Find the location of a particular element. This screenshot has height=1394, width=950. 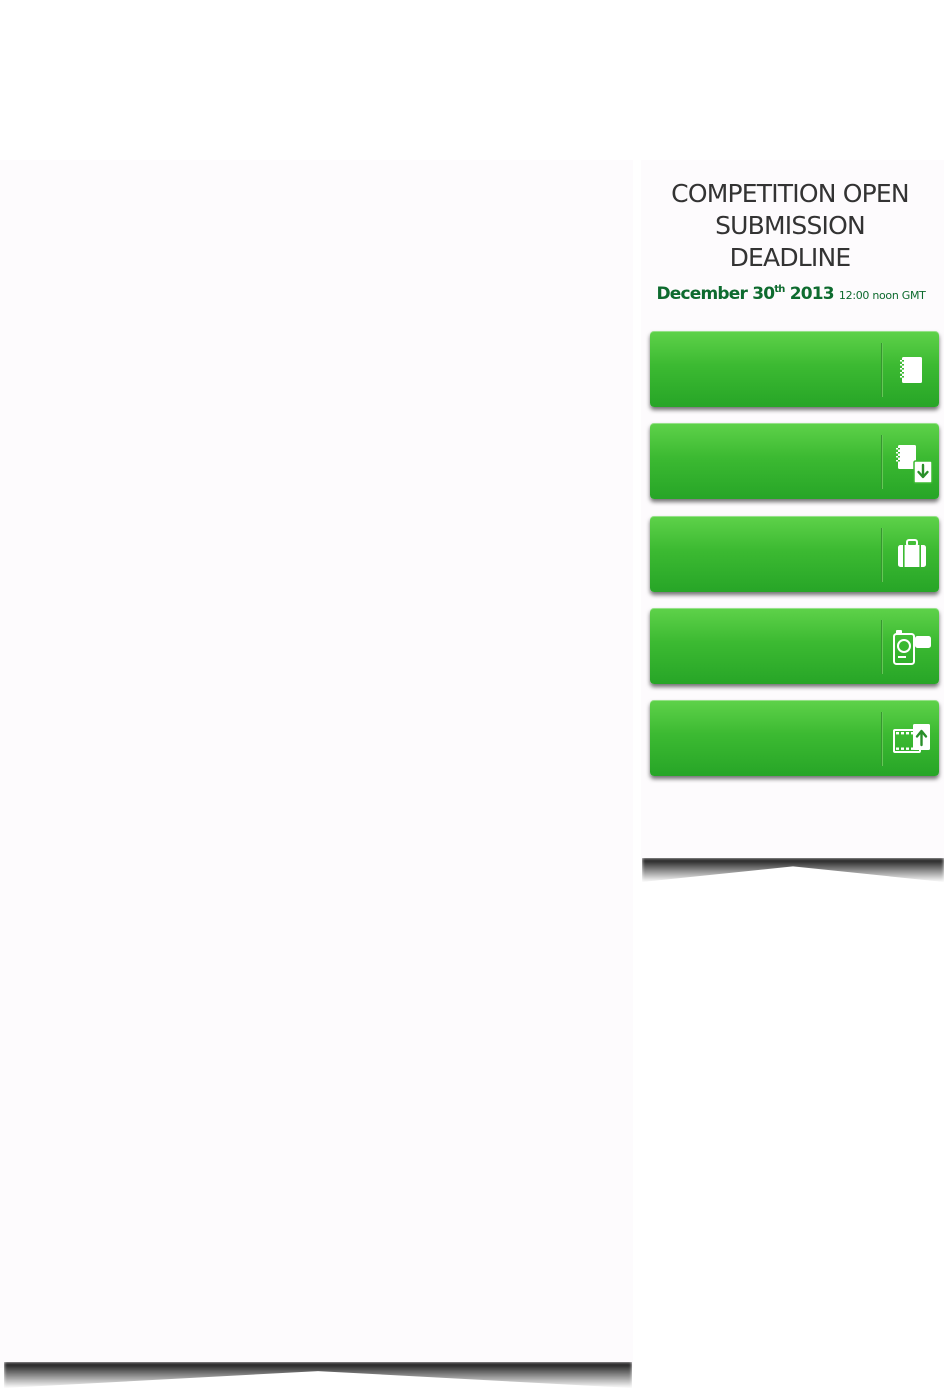

main-panel-shadow is located at coordinates (318, 1376).